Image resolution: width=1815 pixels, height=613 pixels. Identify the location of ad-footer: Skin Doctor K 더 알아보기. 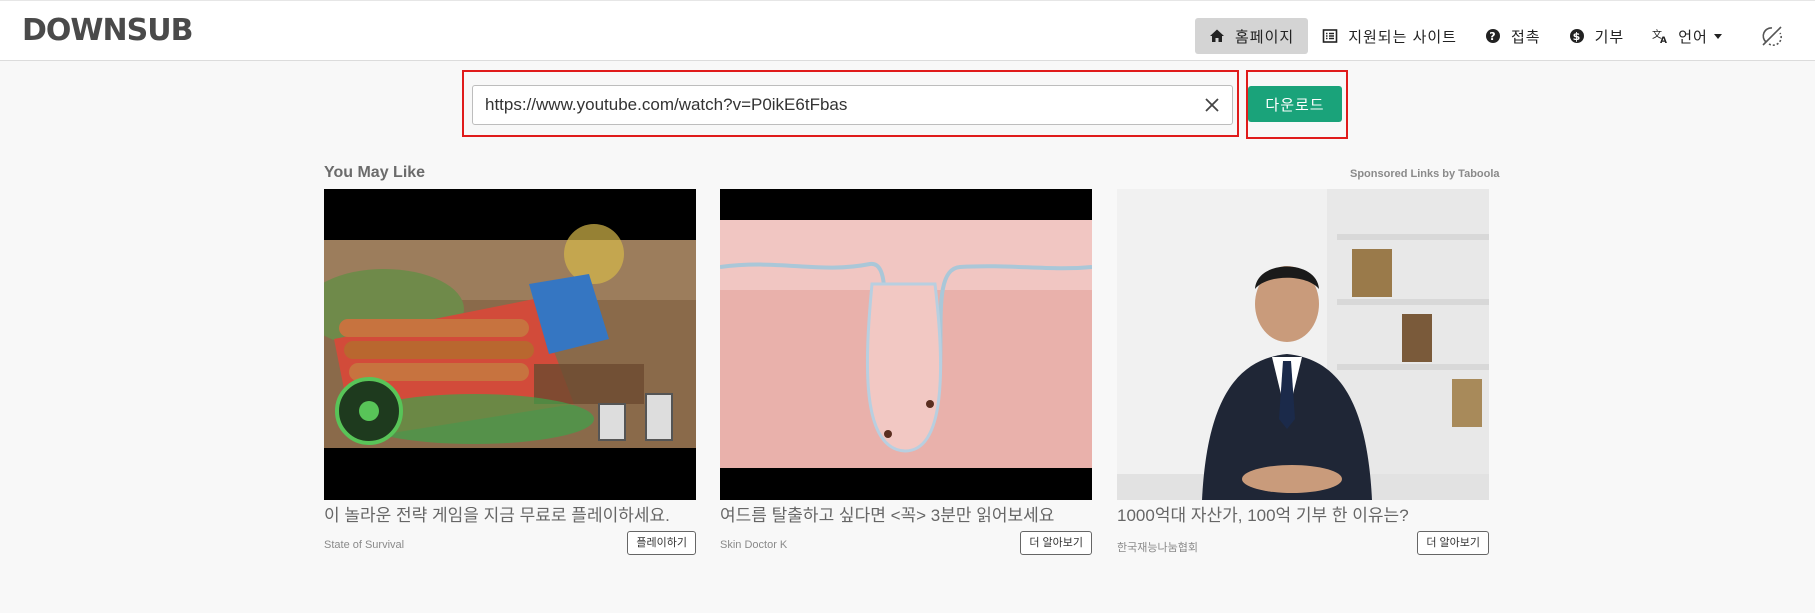
(906, 544).